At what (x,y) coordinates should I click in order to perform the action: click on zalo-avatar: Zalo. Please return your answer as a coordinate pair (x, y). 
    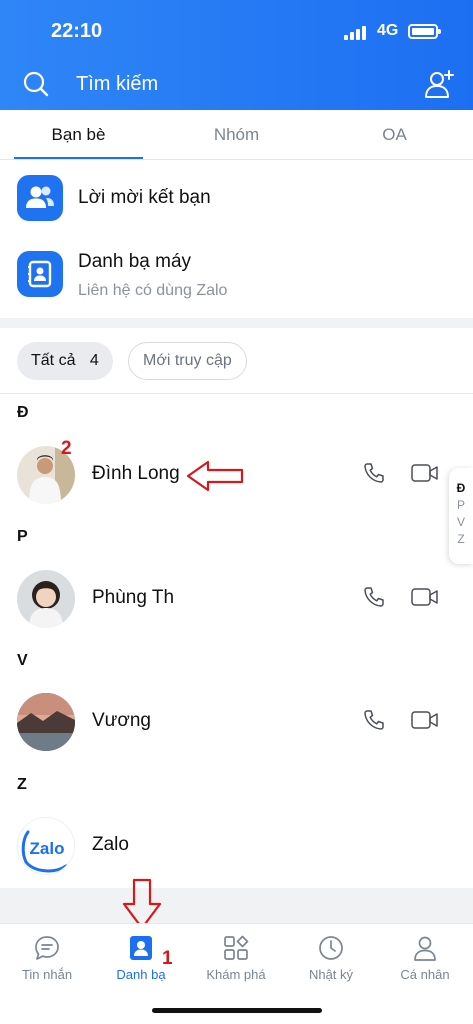
    Looking at the image, I should click on (46, 846).